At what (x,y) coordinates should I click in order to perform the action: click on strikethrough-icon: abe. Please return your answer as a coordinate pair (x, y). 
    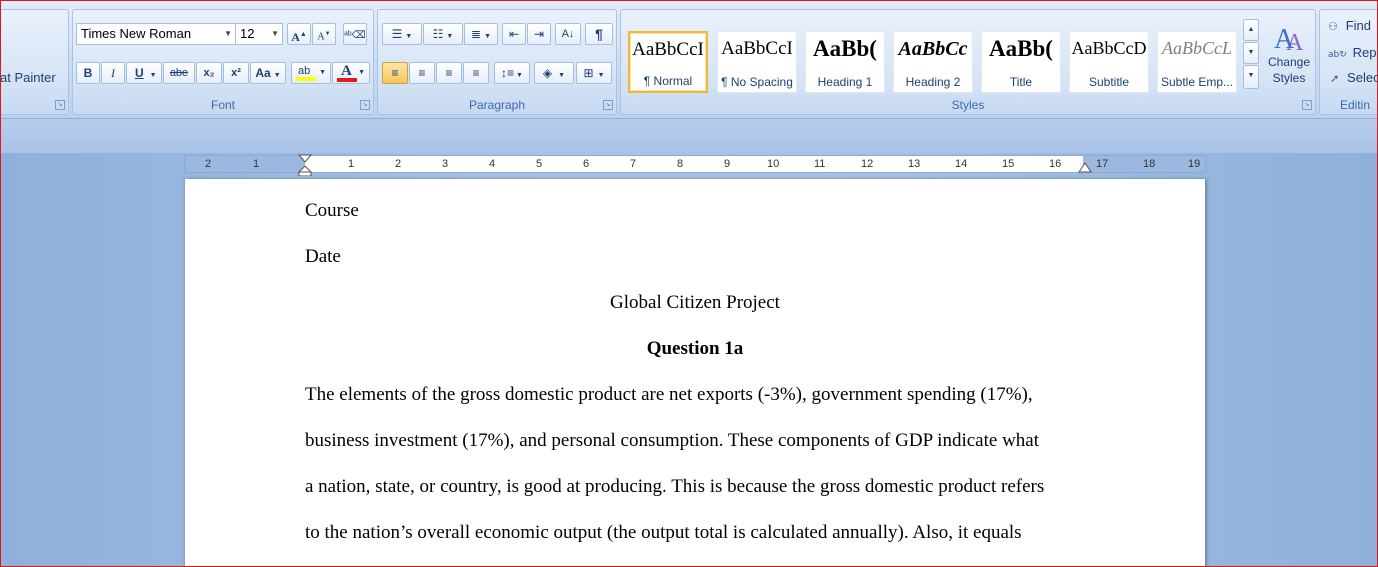
    Looking at the image, I should click on (179, 73).